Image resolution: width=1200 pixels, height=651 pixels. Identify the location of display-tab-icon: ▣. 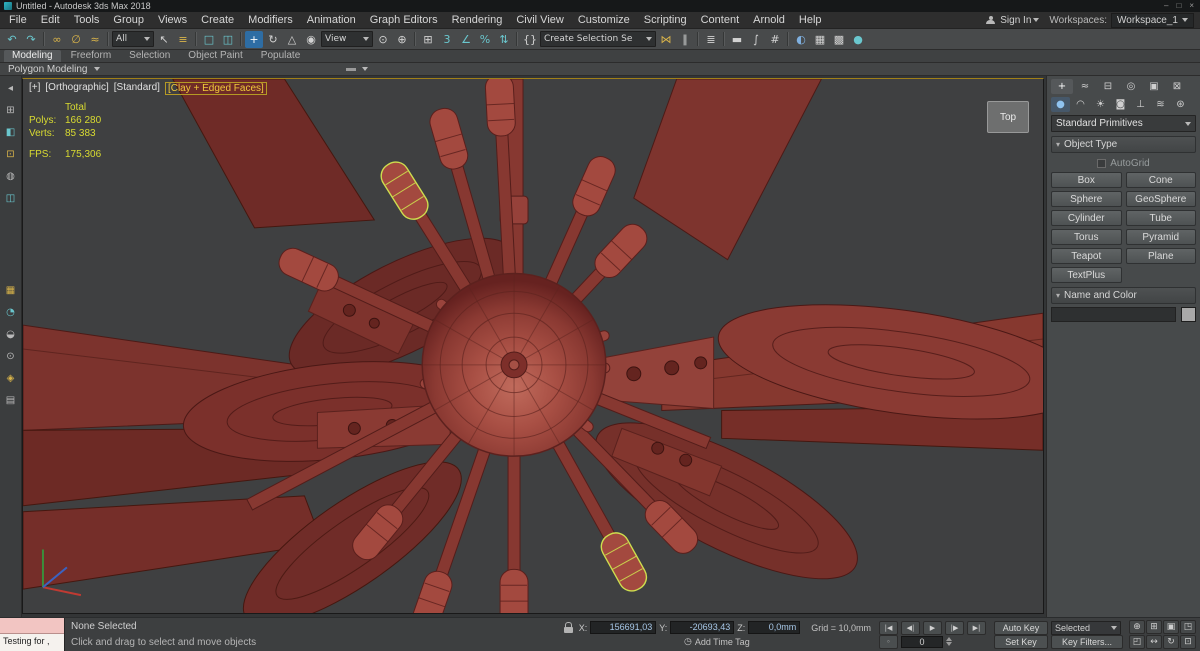
(1154, 86).